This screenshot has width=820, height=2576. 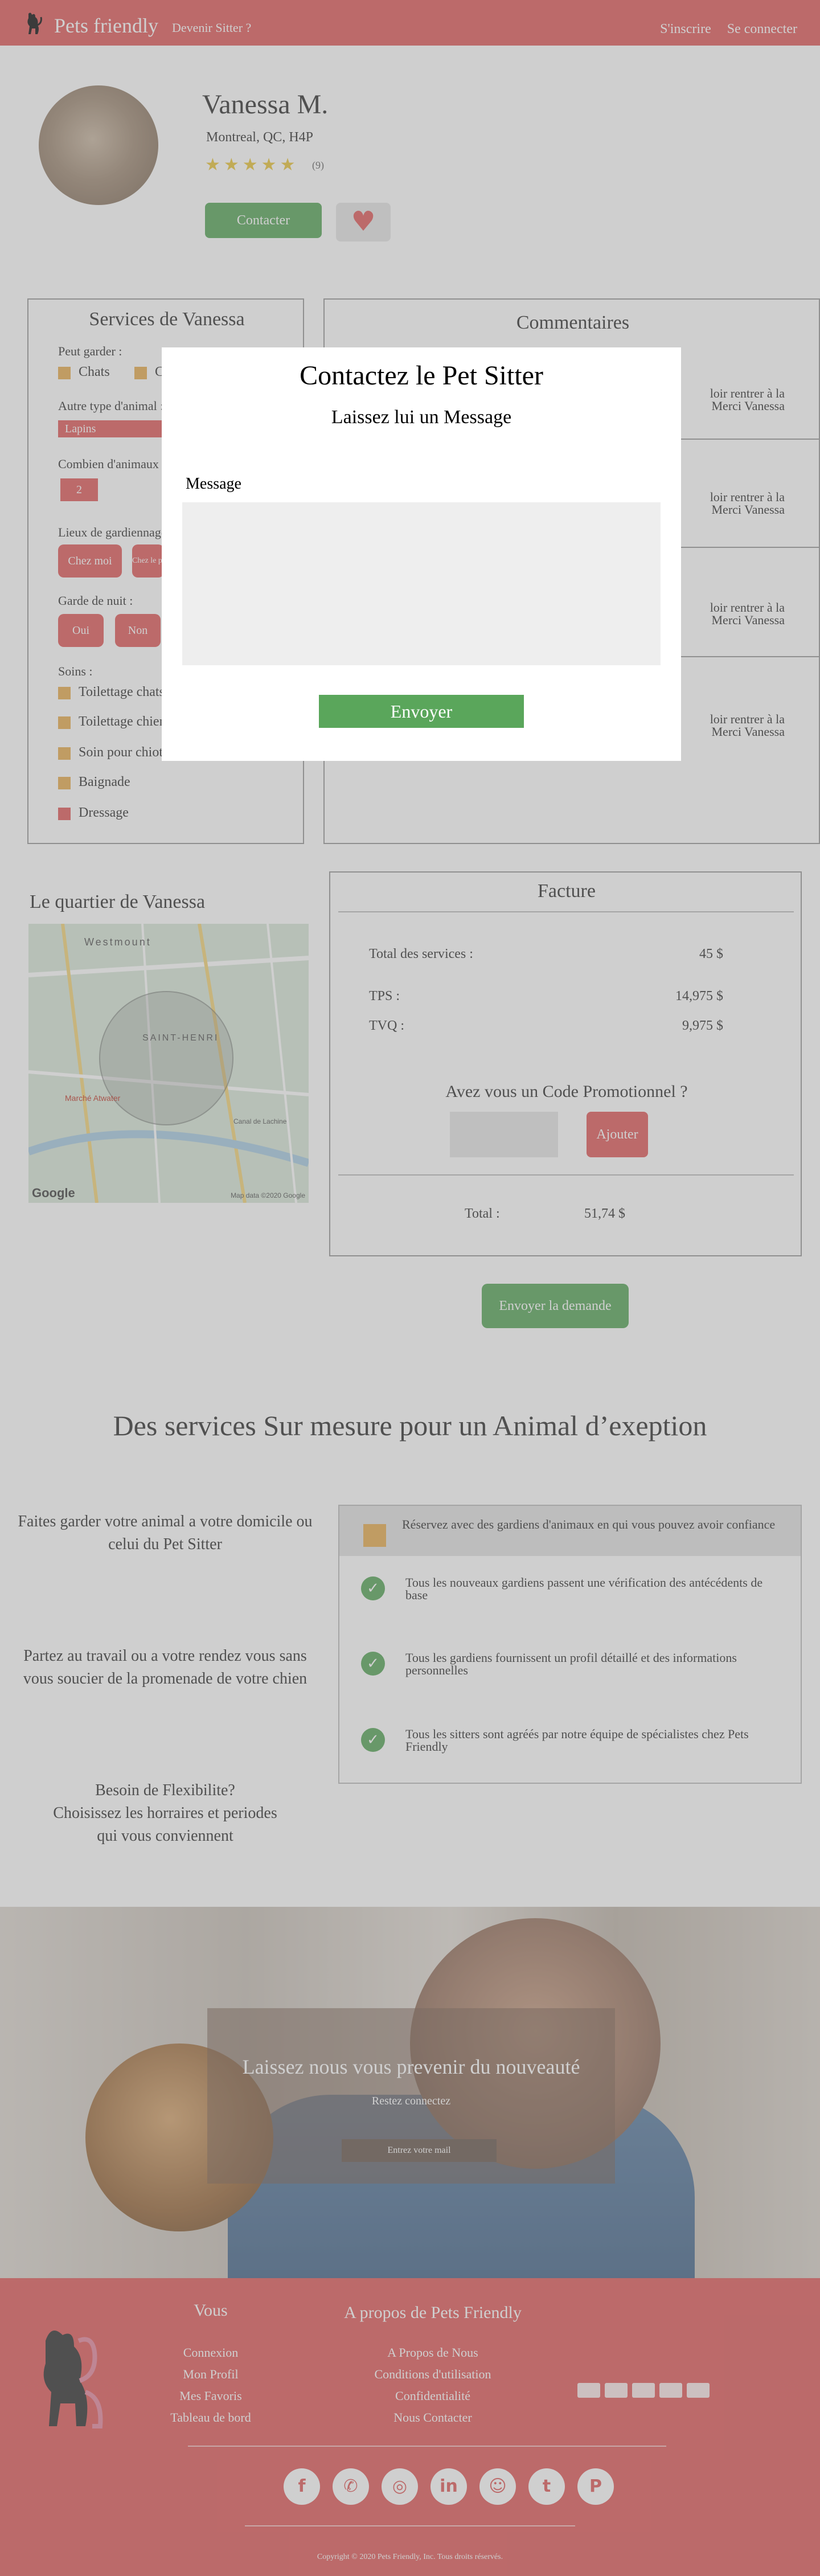 I want to click on message-label: Message, so click(x=213, y=484).